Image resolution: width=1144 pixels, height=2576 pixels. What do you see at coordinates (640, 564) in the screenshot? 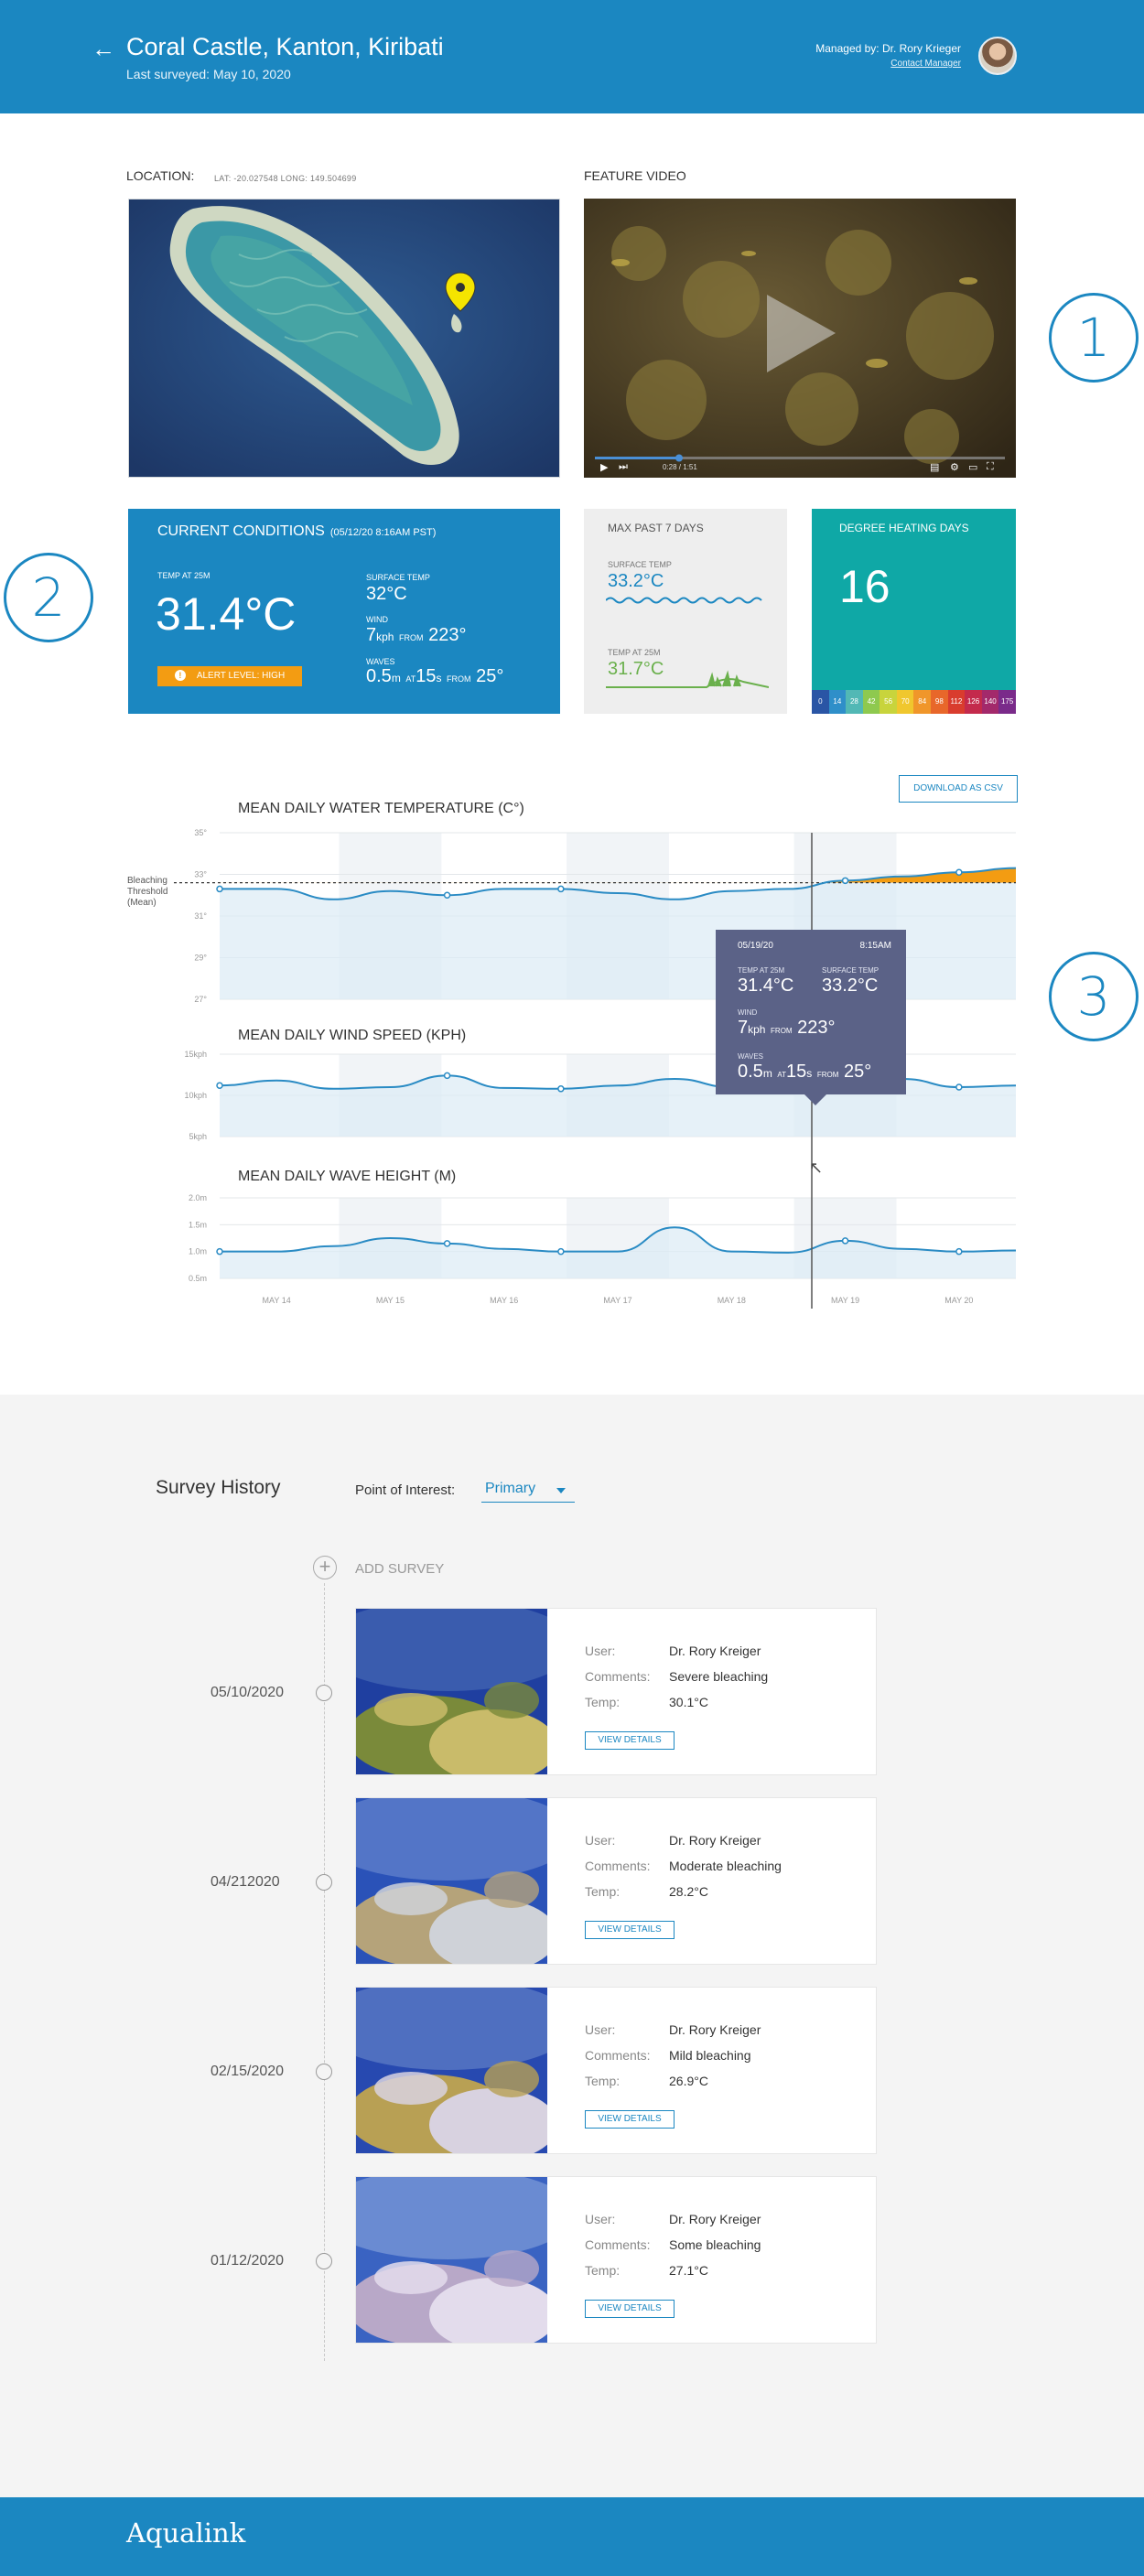
I see `max-surface-label: SURFACE TEMP` at bounding box center [640, 564].